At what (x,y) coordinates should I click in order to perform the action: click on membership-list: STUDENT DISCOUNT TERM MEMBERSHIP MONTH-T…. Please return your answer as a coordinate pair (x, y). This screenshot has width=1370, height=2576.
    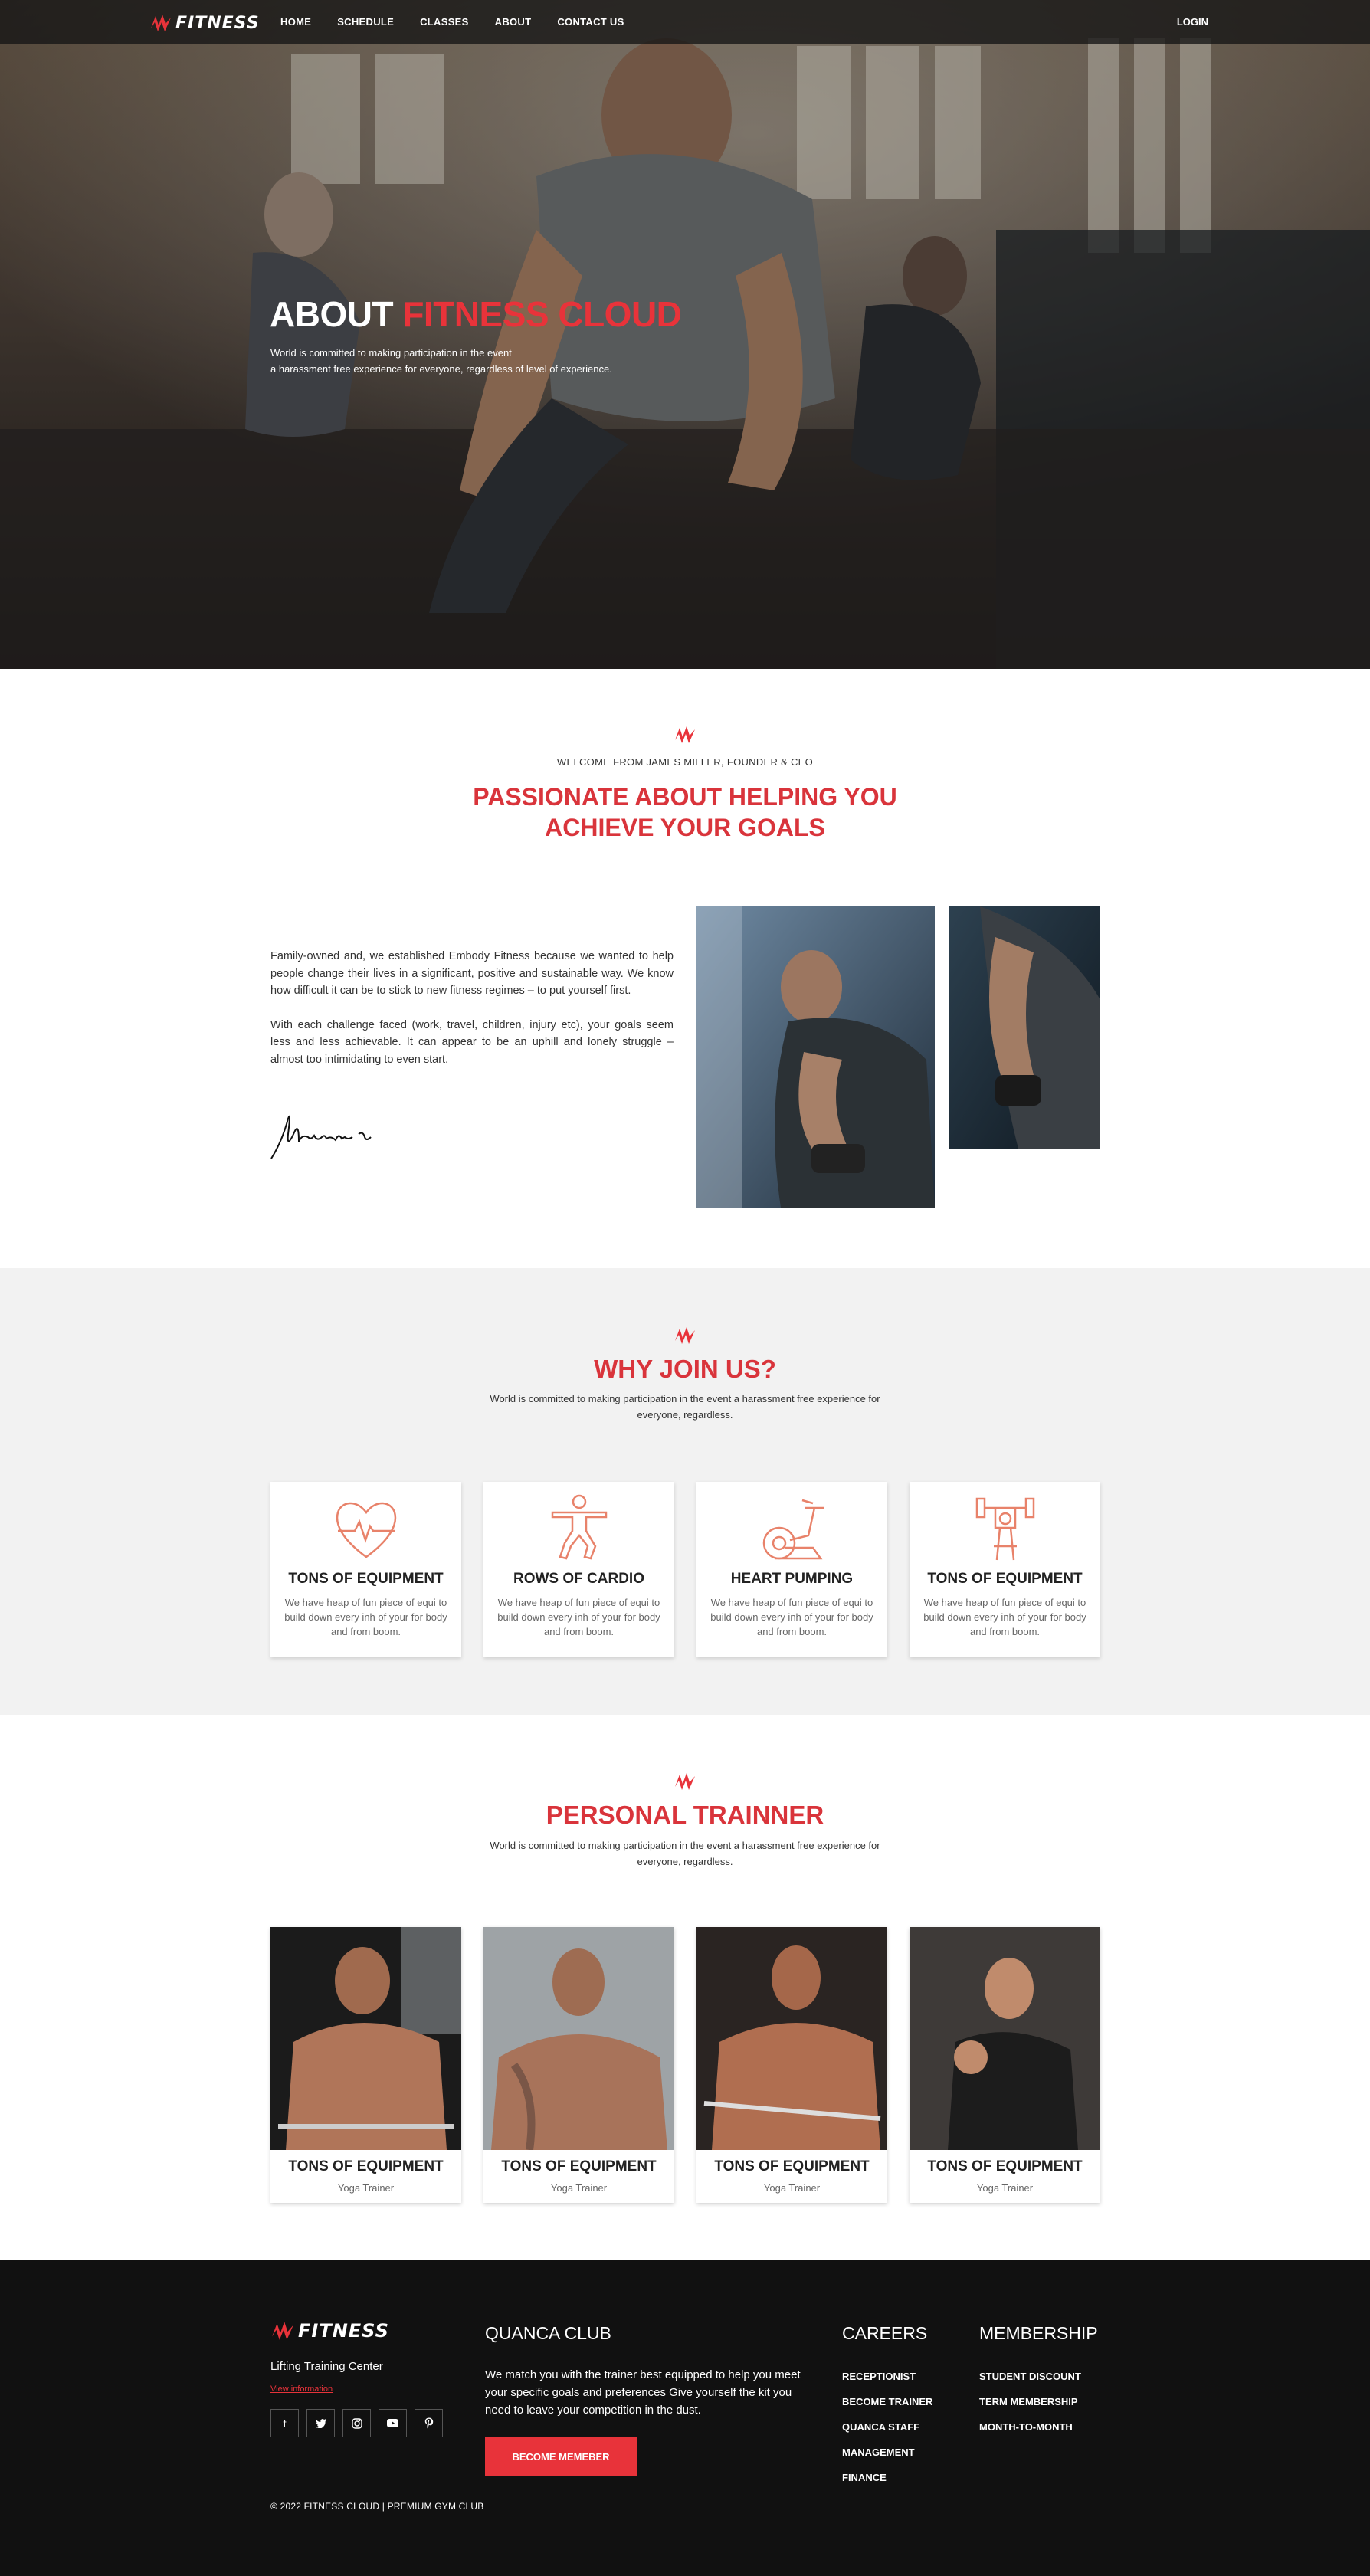
    Looking at the image, I should click on (1030, 2409).